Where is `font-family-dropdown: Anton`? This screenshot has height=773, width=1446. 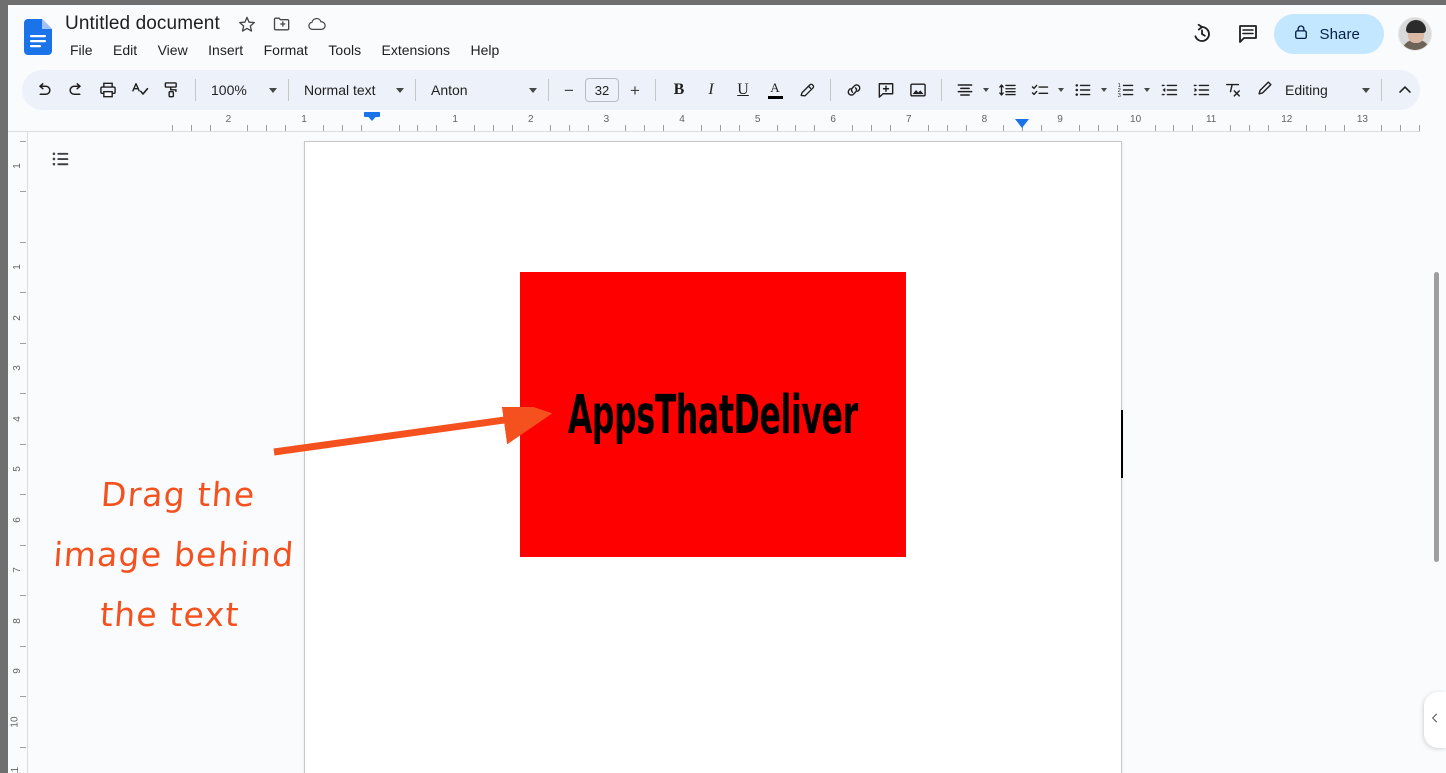
font-family-dropdown: Anton is located at coordinates (482, 90).